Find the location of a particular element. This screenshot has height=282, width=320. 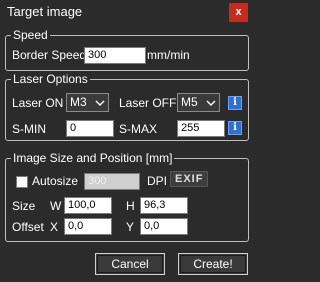

speed-legend: Speed is located at coordinates (30, 35).